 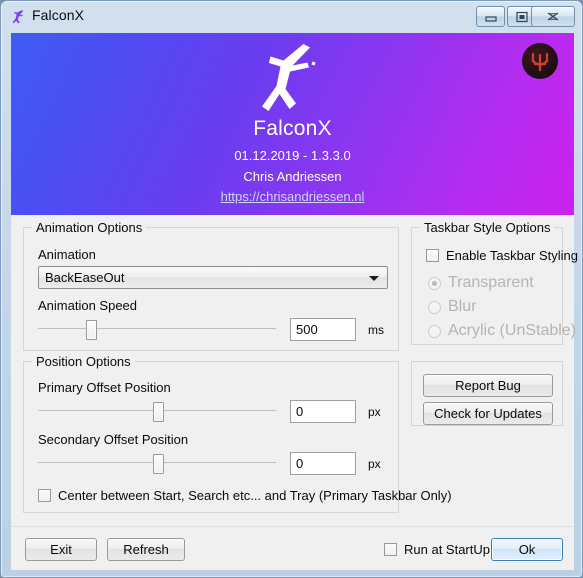 I want to click on exit-button: Exit, so click(x=61, y=549).